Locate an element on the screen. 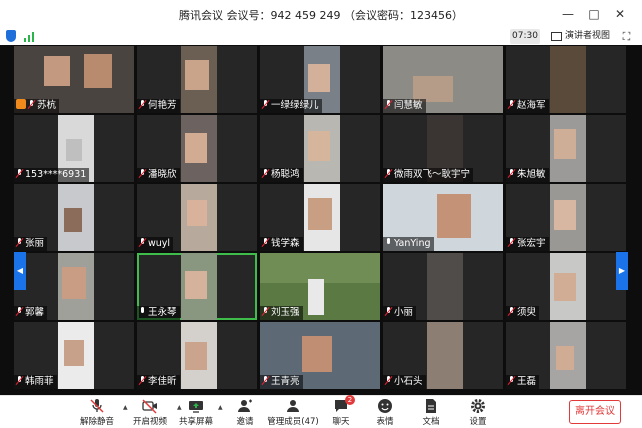 This screenshot has width=642, height=428. participant-name-tag: 赵海军 is located at coordinates (527, 106).